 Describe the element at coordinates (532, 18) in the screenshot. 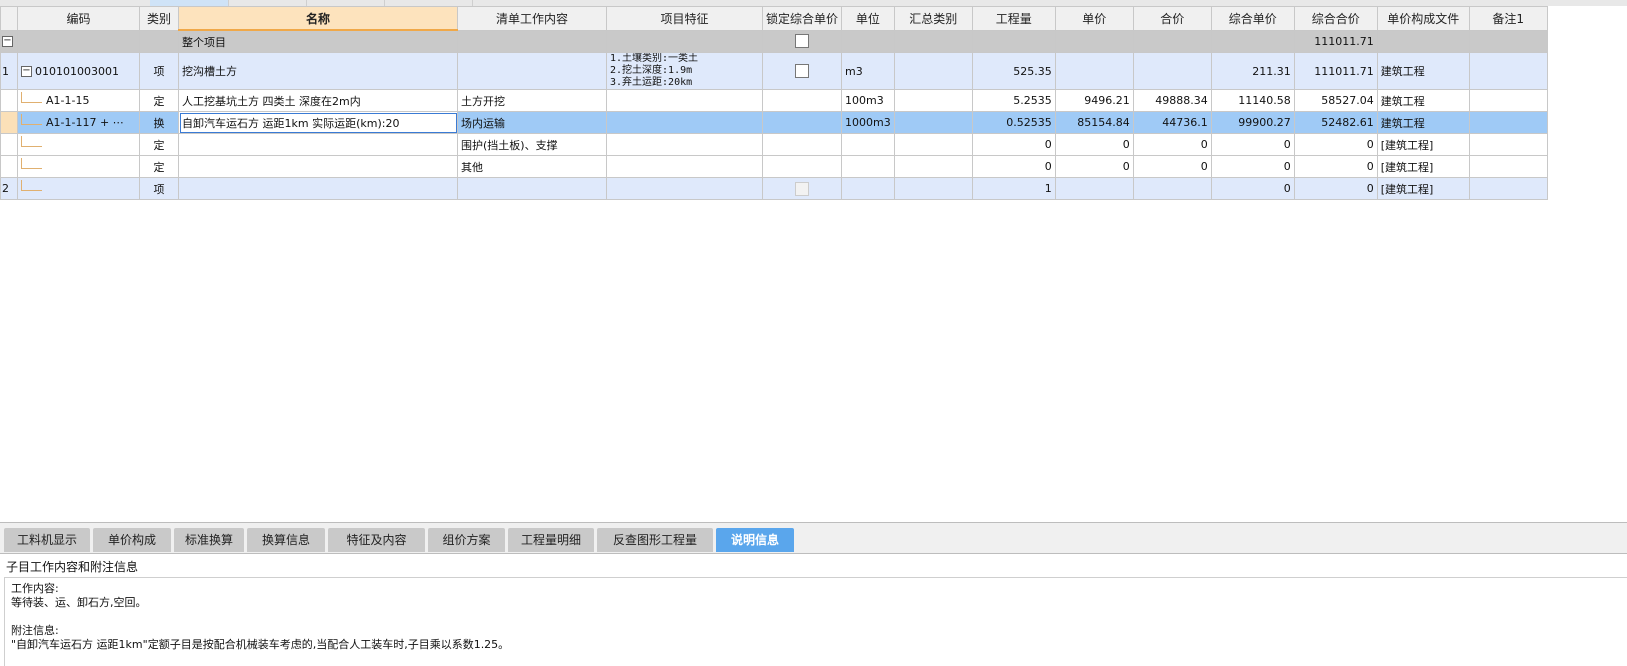

I see `col-header-work-content: 清单工作内容` at that location.